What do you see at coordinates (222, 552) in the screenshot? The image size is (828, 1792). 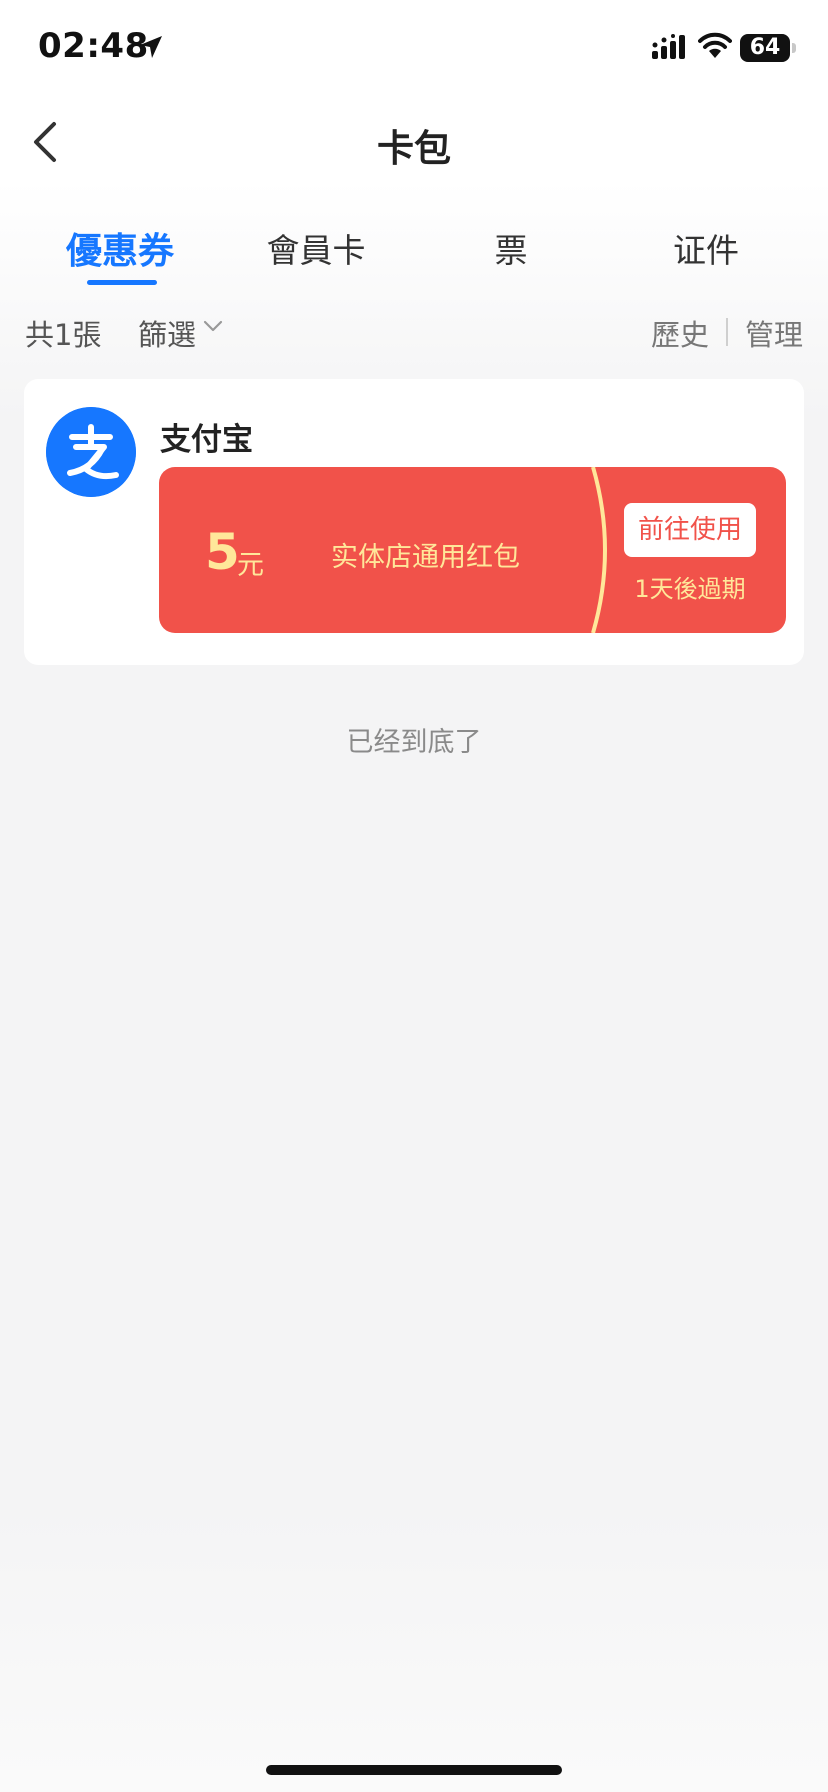 I see `coupon-amount: 5` at bounding box center [222, 552].